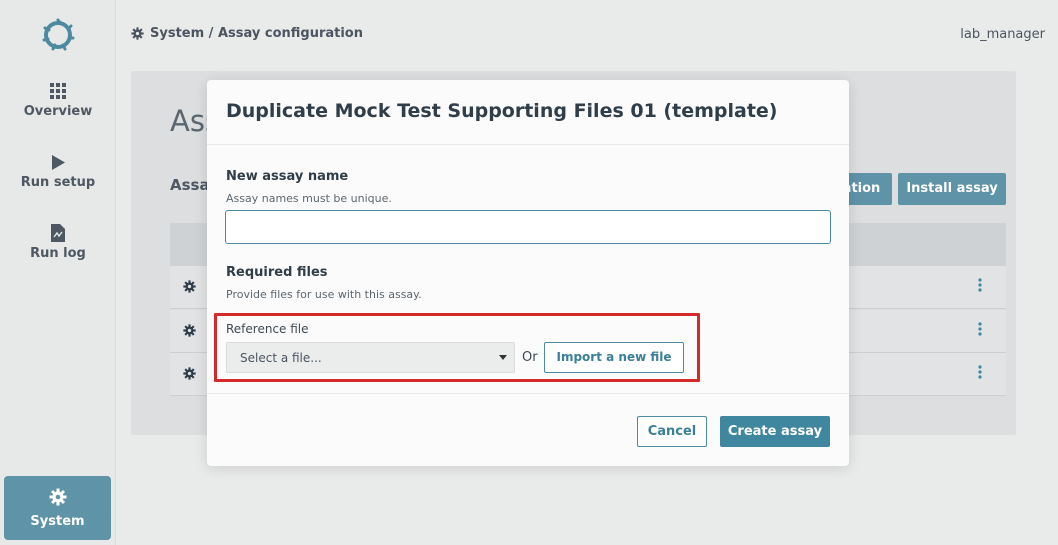  Describe the element at coordinates (58, 172) in the screenshot. I see `sidebar-item-run-setup: Run setup` at that location.